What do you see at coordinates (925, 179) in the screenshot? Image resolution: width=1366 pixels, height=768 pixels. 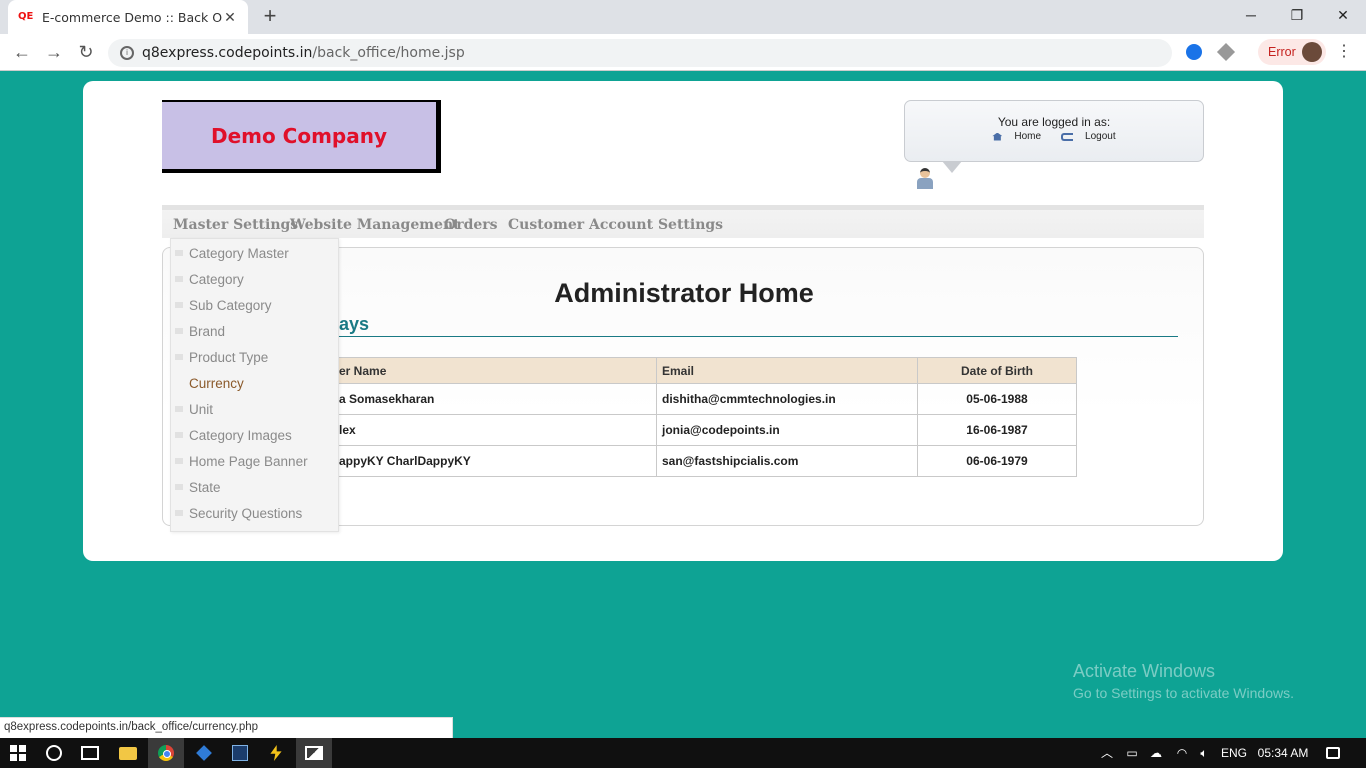 I see `user-avatar-icon` at bounding box center [925, 179].